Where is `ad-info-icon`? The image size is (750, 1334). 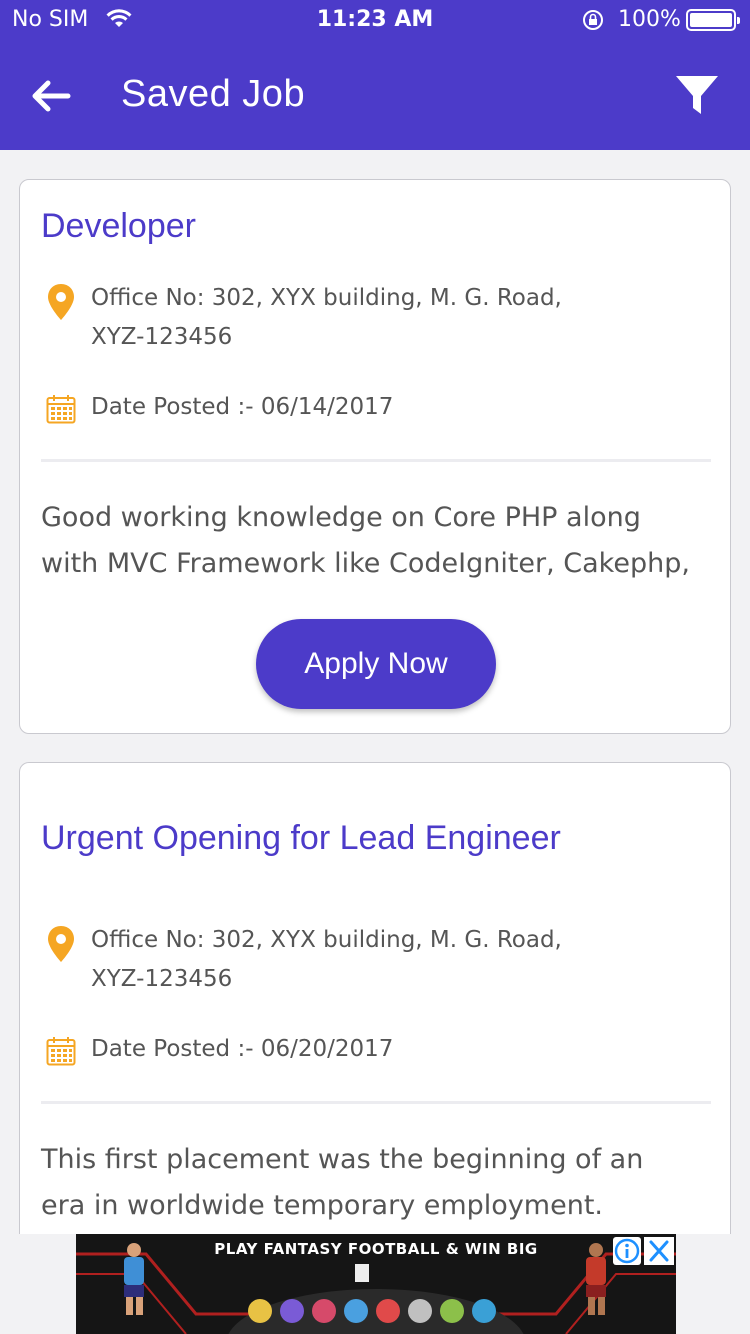
ad-info-icon is located at coordinates (627, 1251).